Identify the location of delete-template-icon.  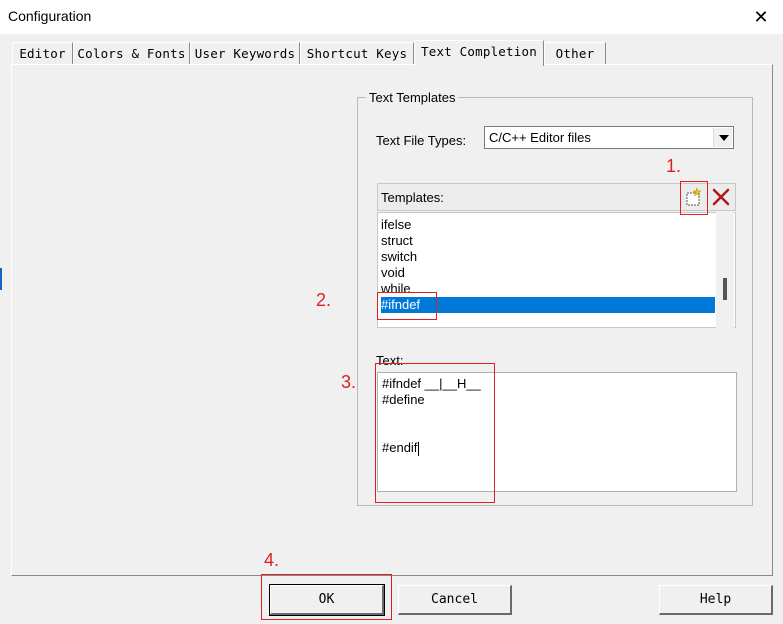
(721, 197).